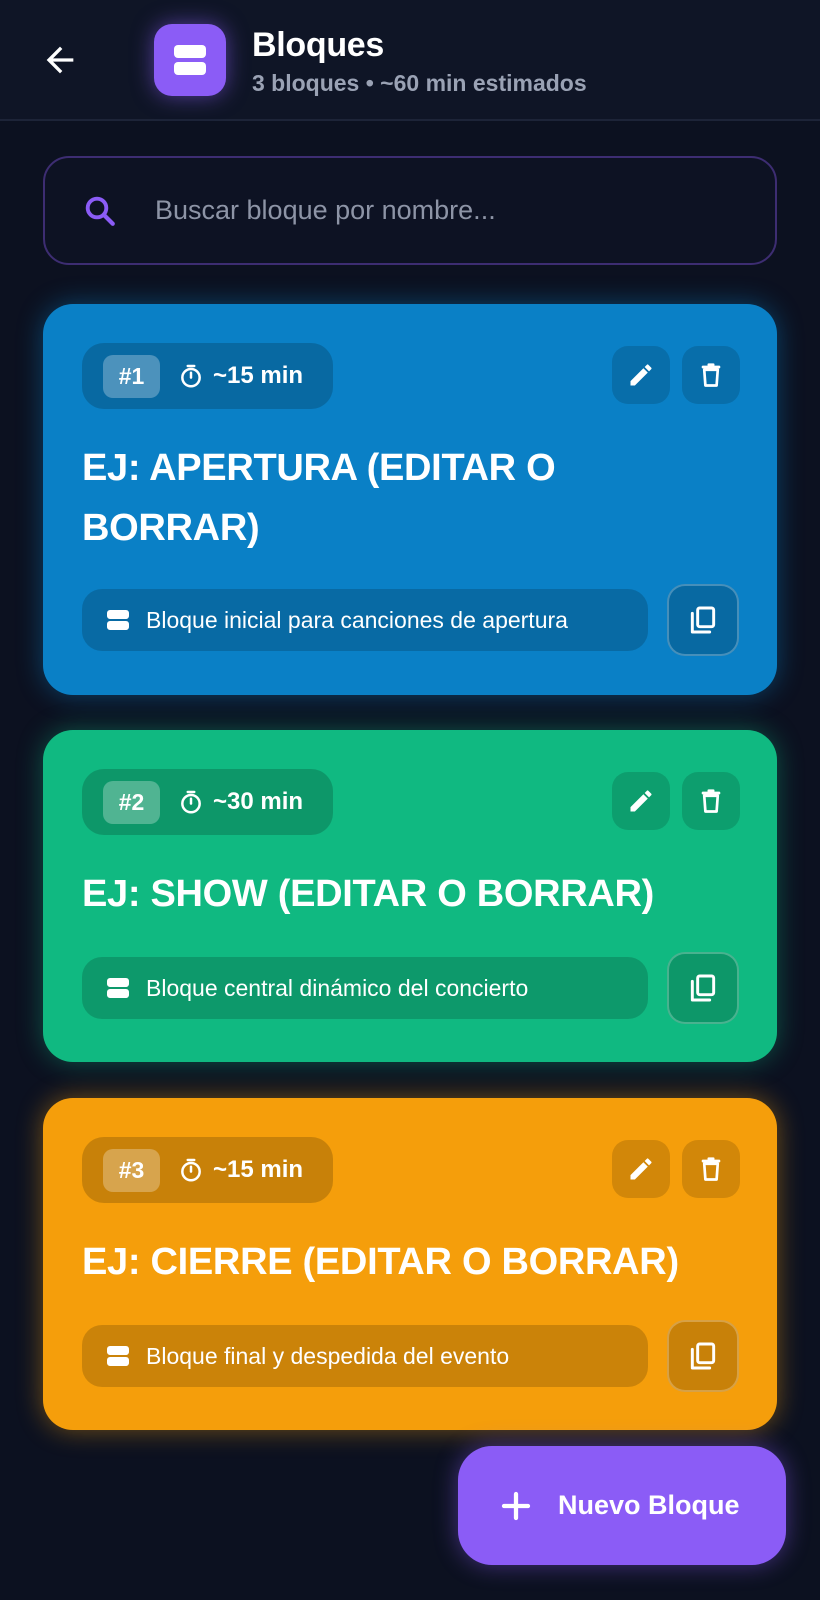 The image size is (820, 1600). I want to click on arrow-left-icon, so click(60, 60).